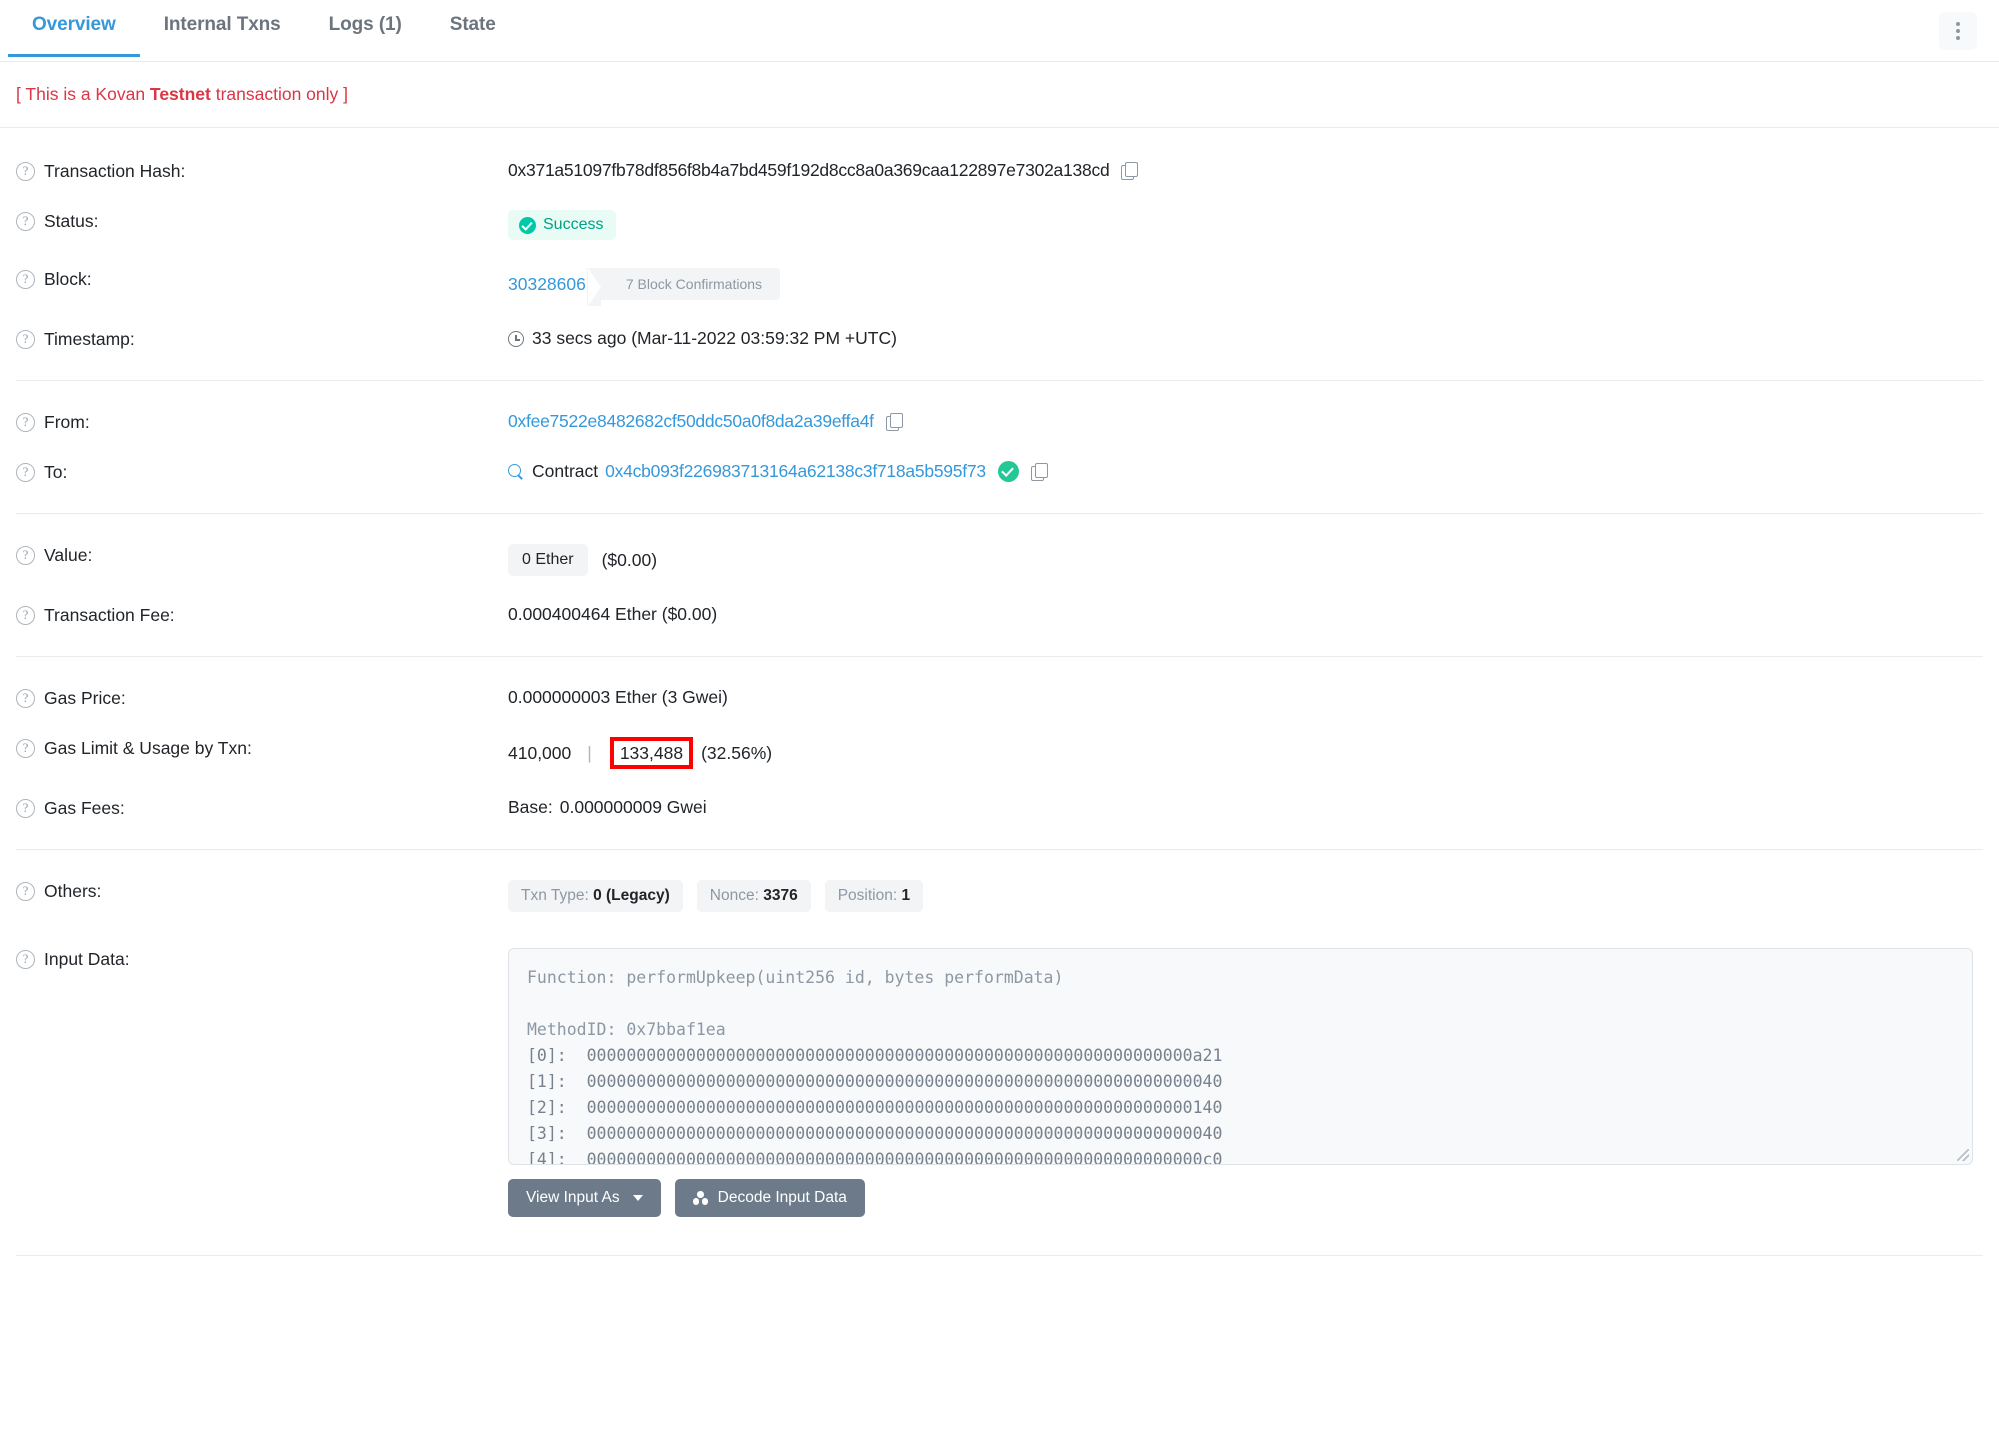  I want to click on tab-internal-txns: Internal Txns, so click(222, 27).